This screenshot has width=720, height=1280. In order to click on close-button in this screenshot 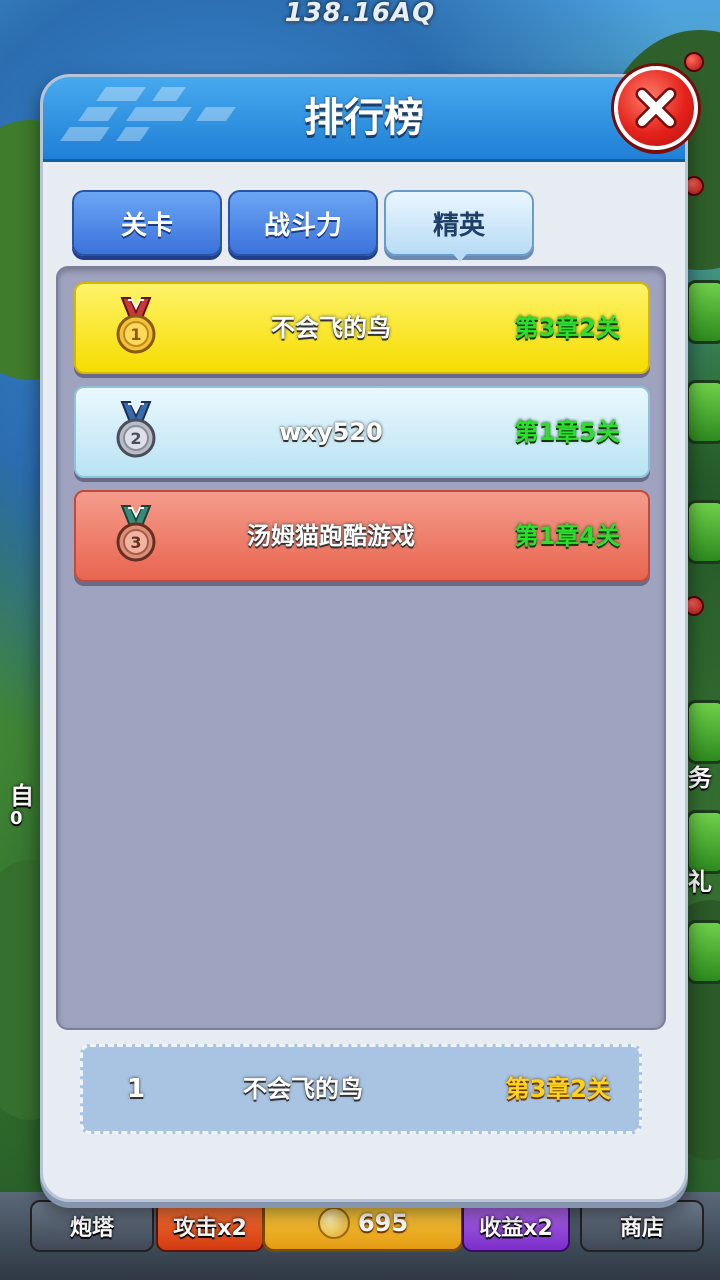, I will do `click(656, 108)`.